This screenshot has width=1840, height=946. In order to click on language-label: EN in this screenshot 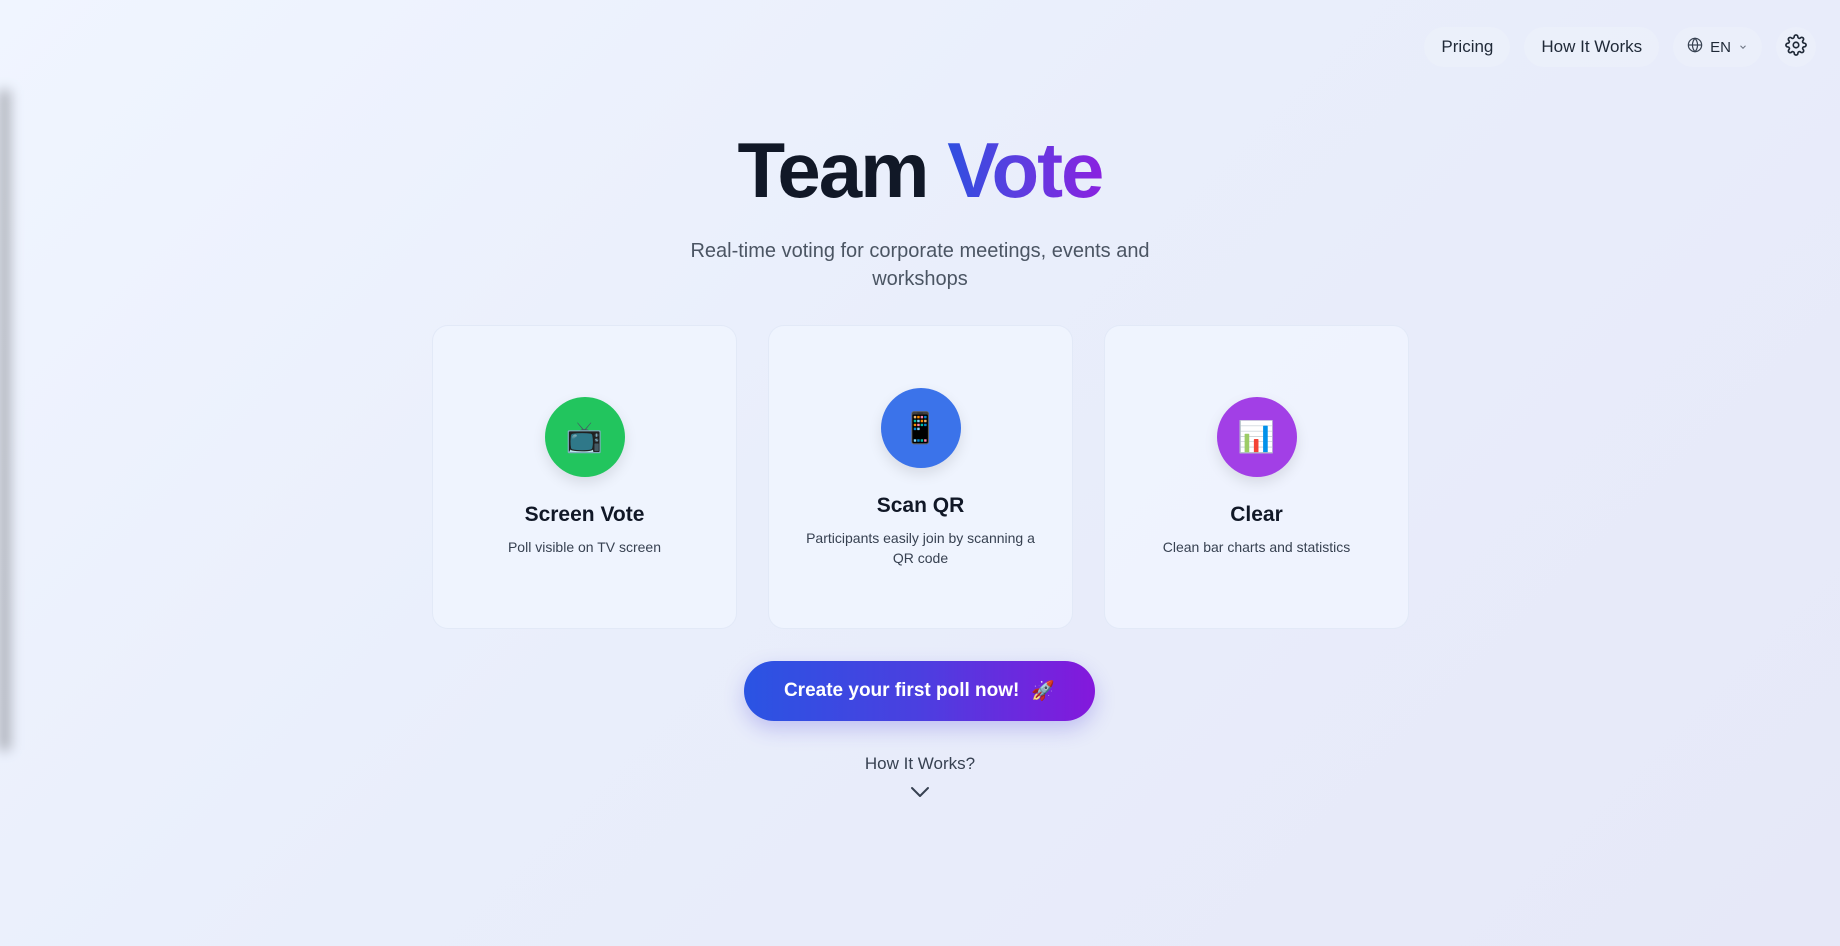, I will do `click(1720, 47)`.